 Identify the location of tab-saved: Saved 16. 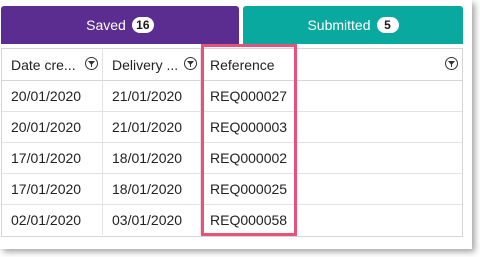
(120, 25).